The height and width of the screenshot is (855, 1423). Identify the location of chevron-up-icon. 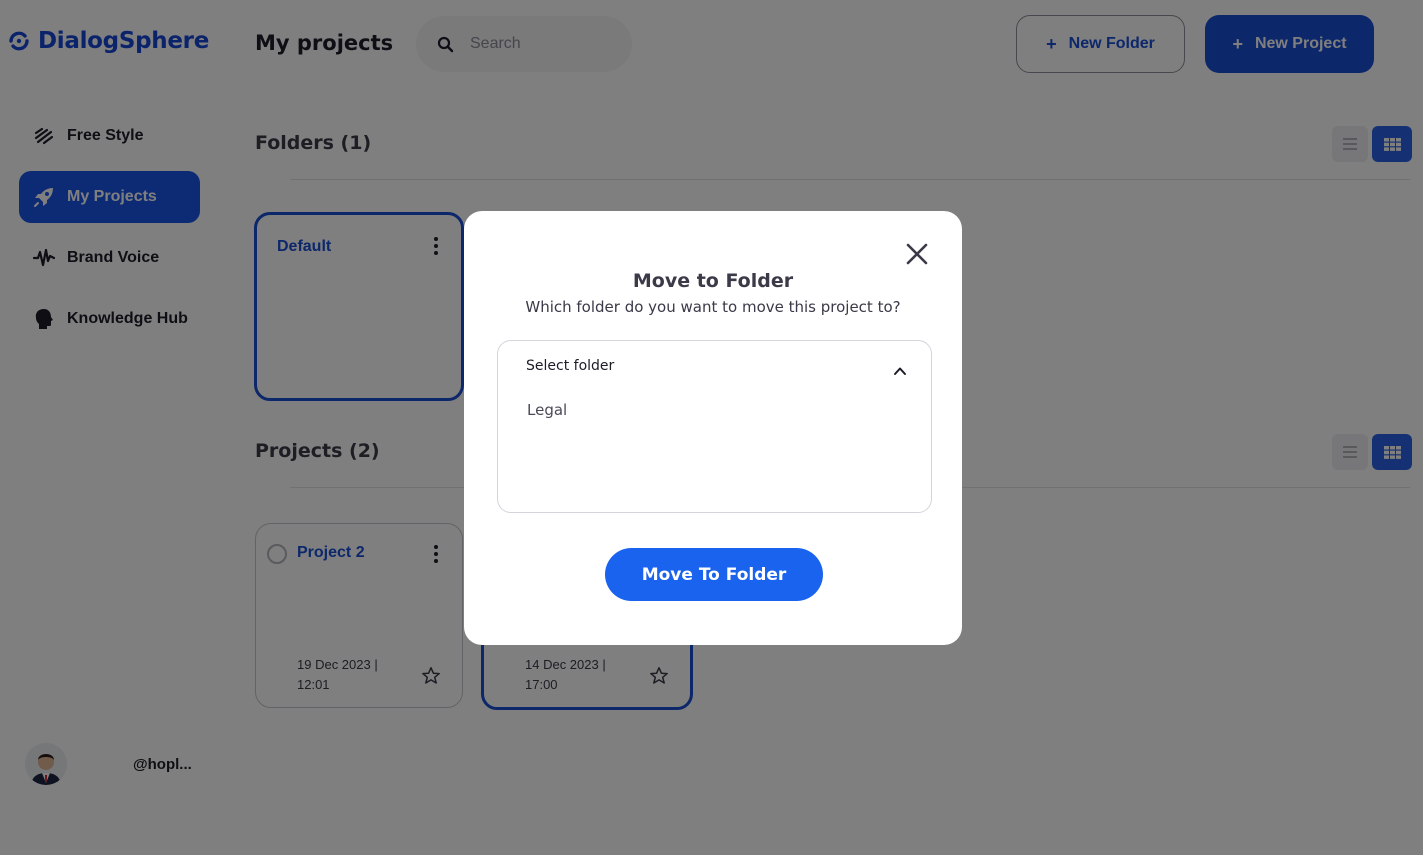
(900, 371).